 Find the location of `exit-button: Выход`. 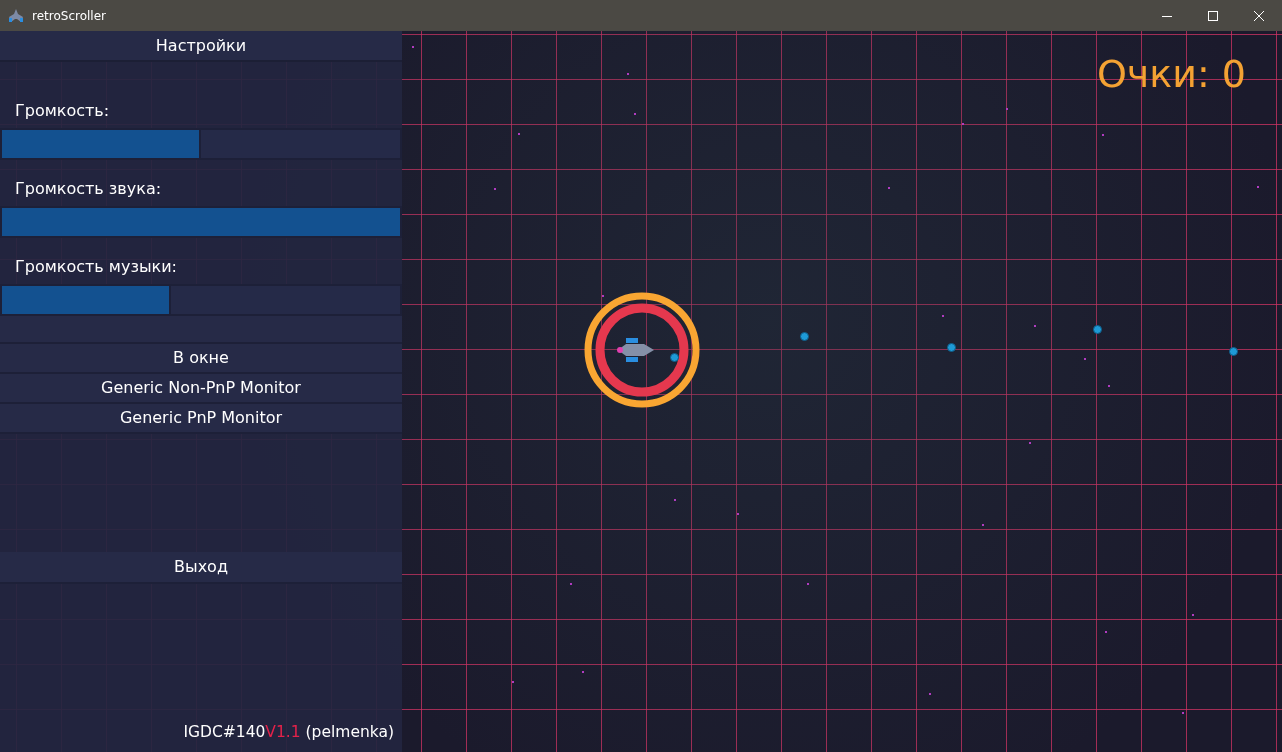

exit-button: Выход is located at coordinates (201, 568).